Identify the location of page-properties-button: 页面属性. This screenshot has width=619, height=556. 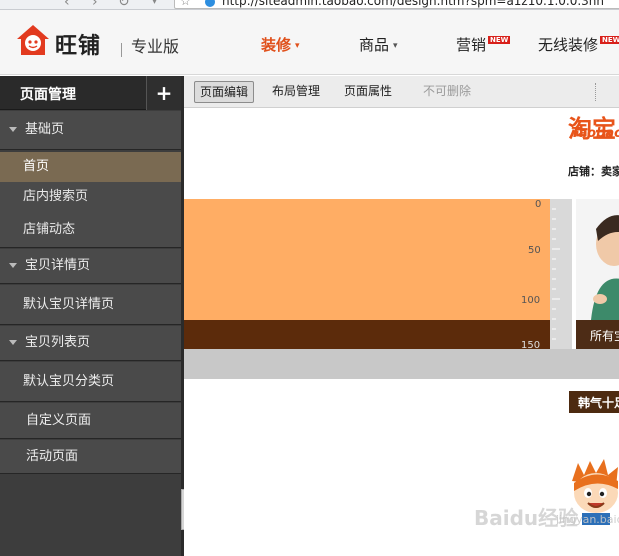
(368, 92).